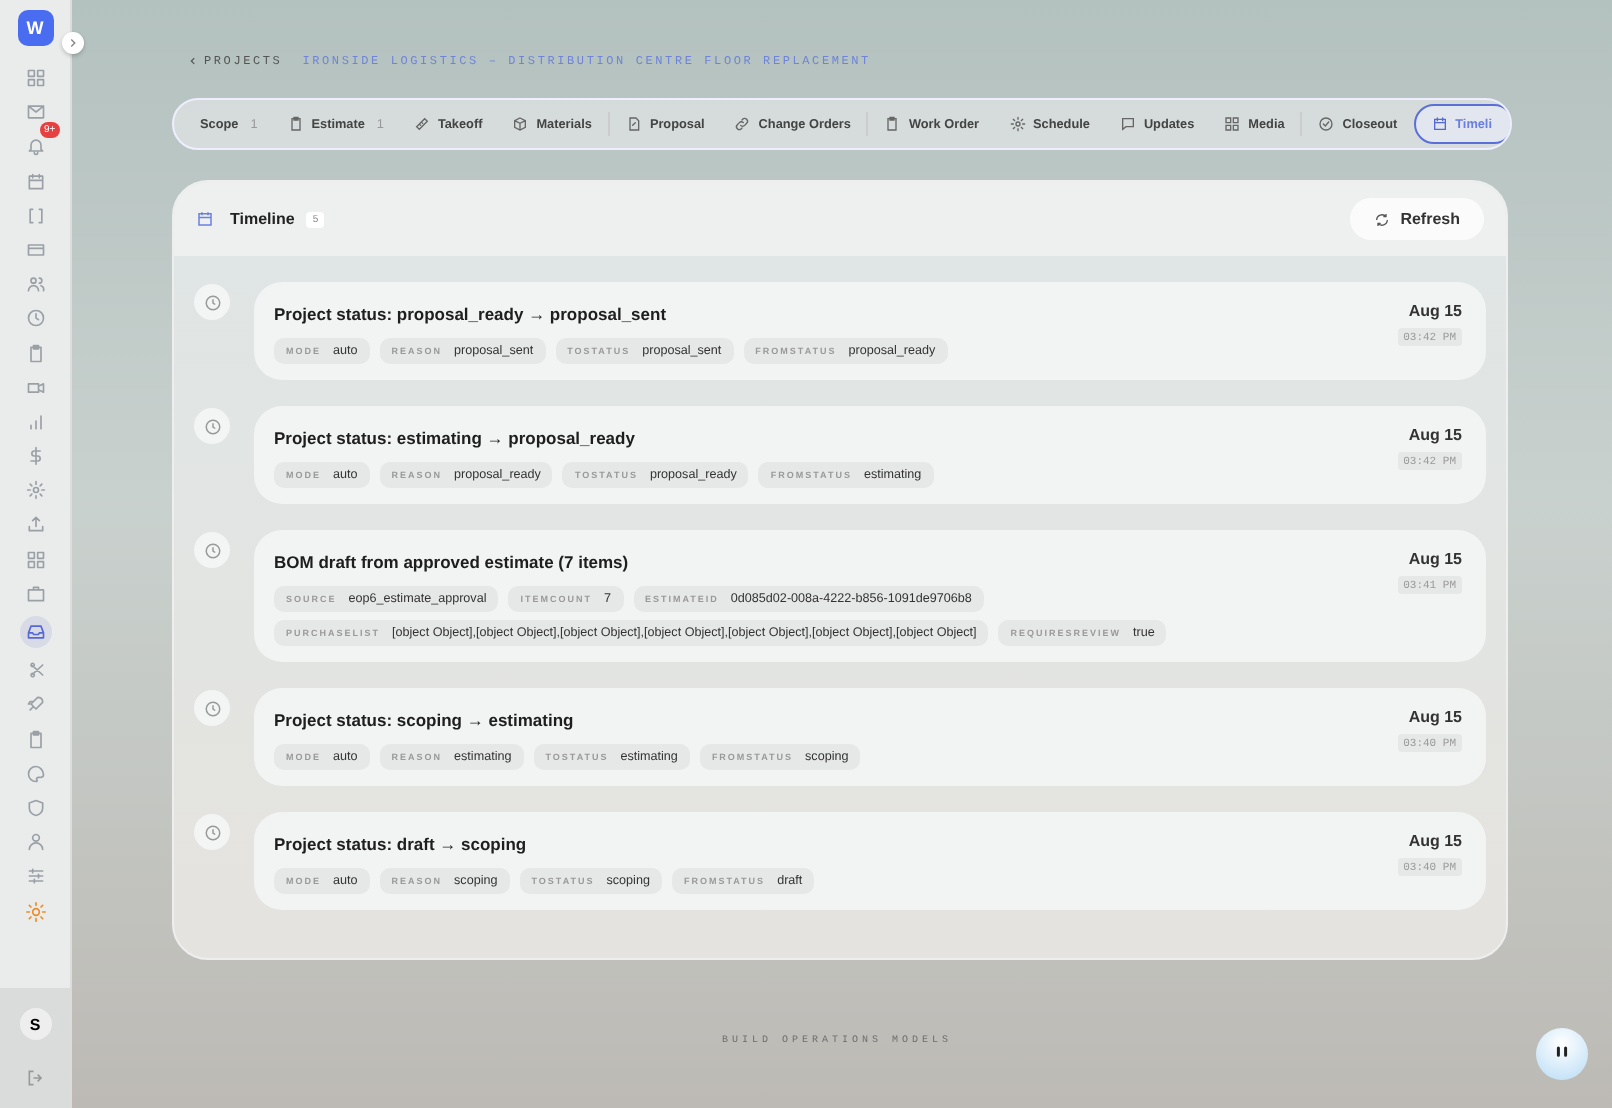 The image size is (1612, 1108). I want to click on collapse-button, so click(73, 43).